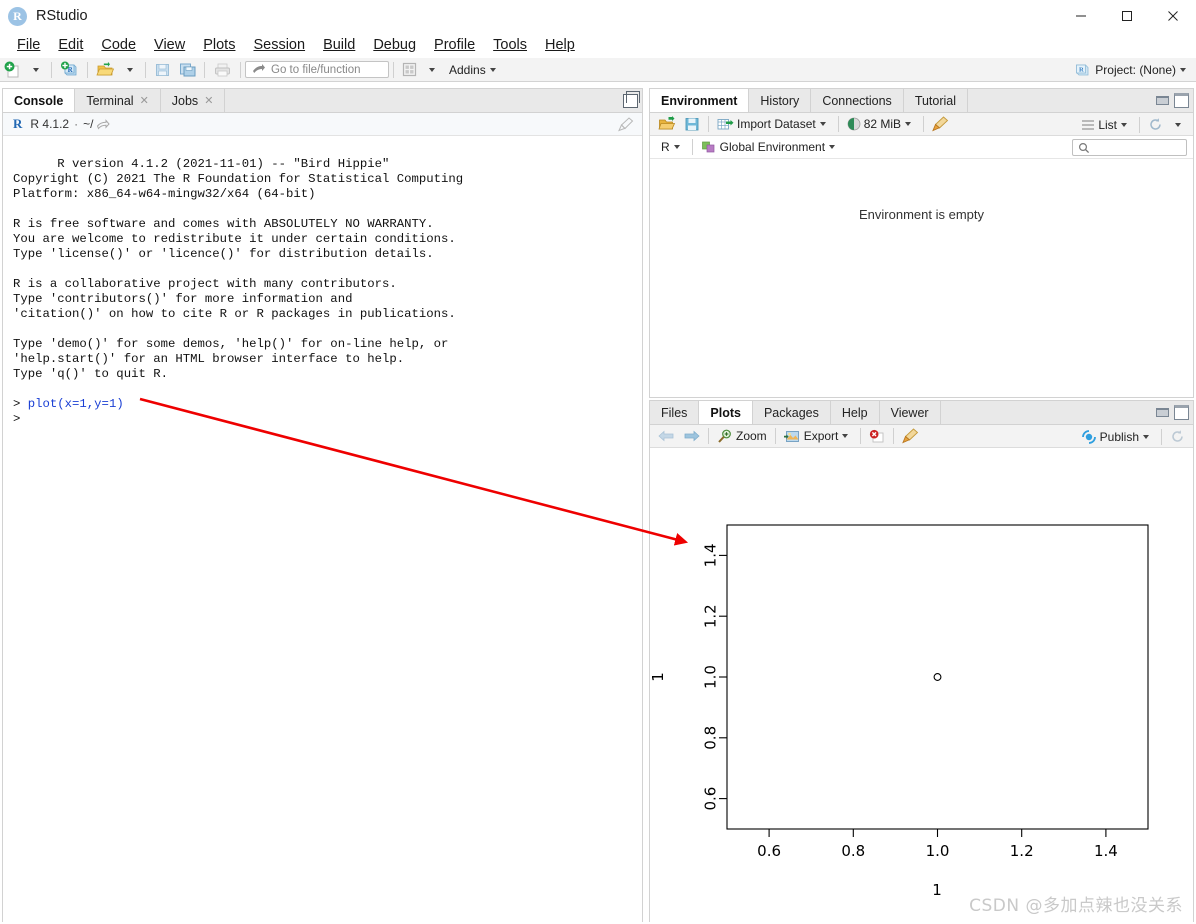 This screenshot has width=1196, height=924. What do you see at coordinates (1172, 412) in the screenshot?
I see `plots-pane-window-controls` at bounding box center [1172, 412].